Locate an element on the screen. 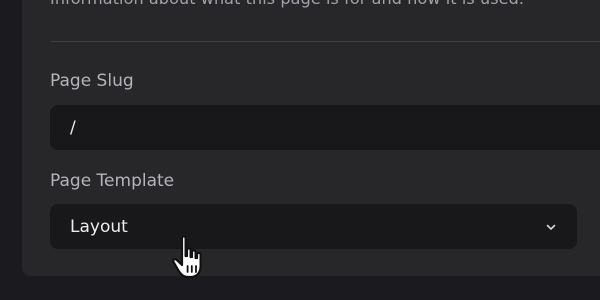 The width and height of the screenshot is (600, 300). chevron-down-icon is located at coordinates (551, 227).